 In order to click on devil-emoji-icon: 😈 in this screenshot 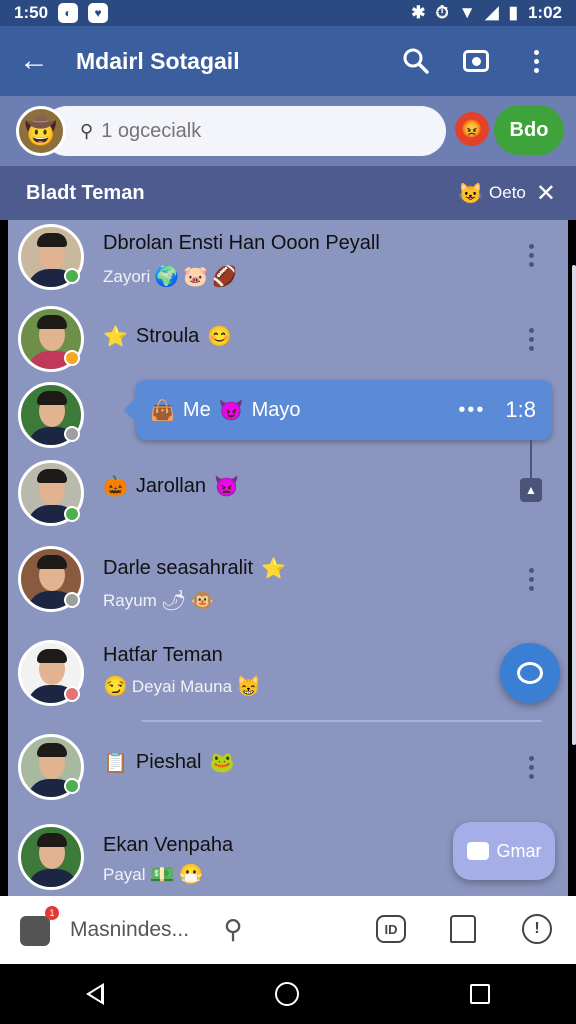, I will do `click(231, 410)`.